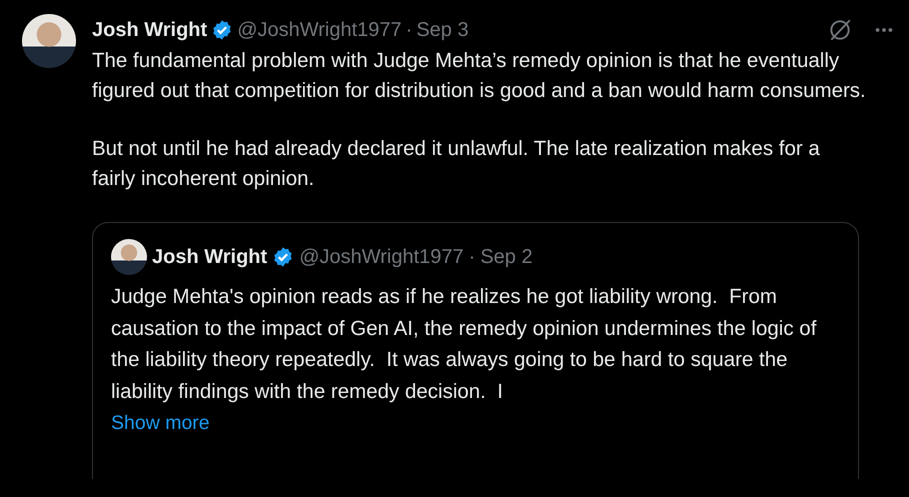 Image resolution: width=909 pixels, height=497 pixels. What do you see at coordinates (442, 30) in the screenshot?
I see `post-date: Sep 3` at bounding box center [442, 30].